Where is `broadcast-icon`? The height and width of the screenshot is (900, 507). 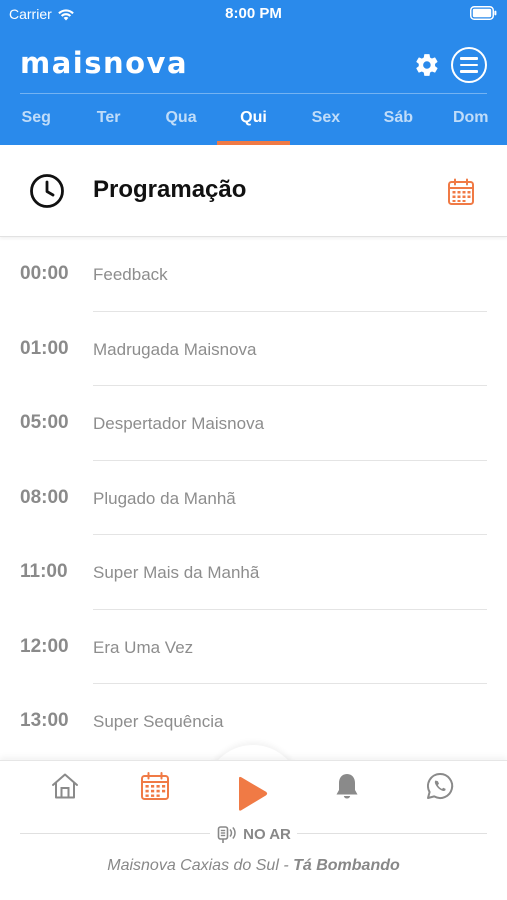
broadcast-icon is located at coordinates (226, 834).